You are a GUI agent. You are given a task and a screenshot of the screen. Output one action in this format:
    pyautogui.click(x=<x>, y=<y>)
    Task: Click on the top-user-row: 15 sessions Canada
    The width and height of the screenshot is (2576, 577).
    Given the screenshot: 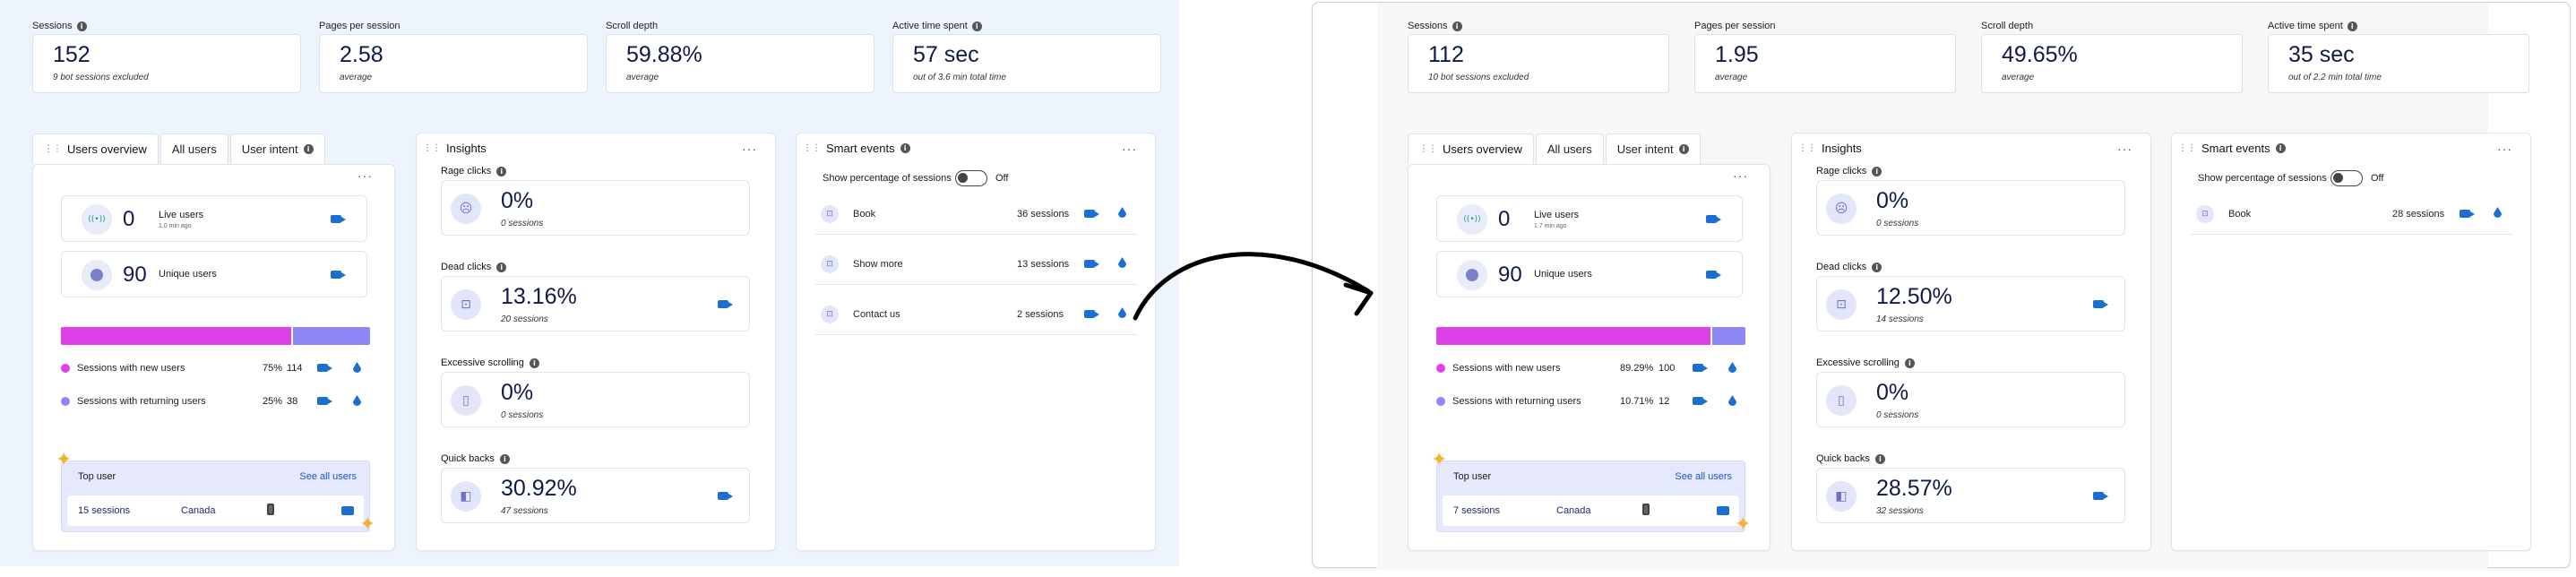 What is the action you would take?
    pyautogui.click(x=215, y=510)
    